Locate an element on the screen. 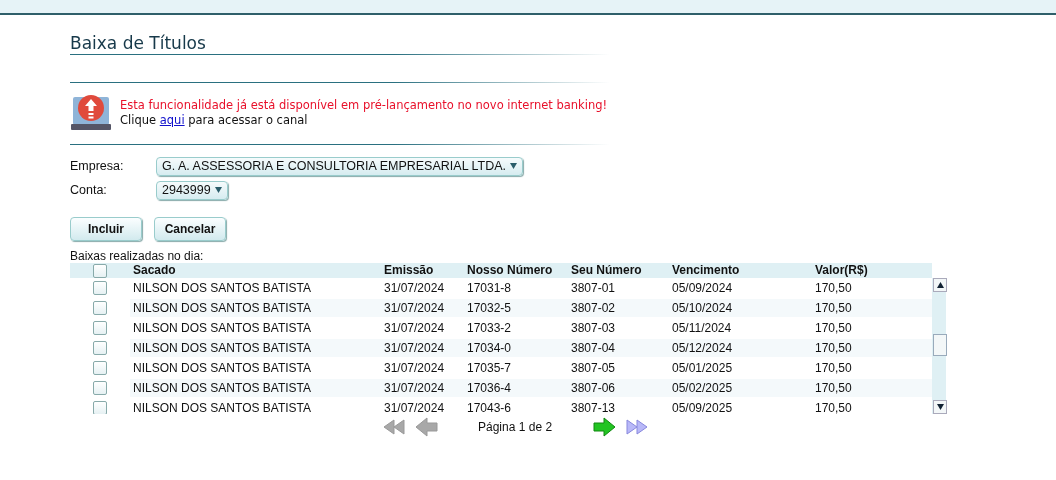  notice-link-text: Clique aqui para acessar o canal is located at coordinates (214, 120).